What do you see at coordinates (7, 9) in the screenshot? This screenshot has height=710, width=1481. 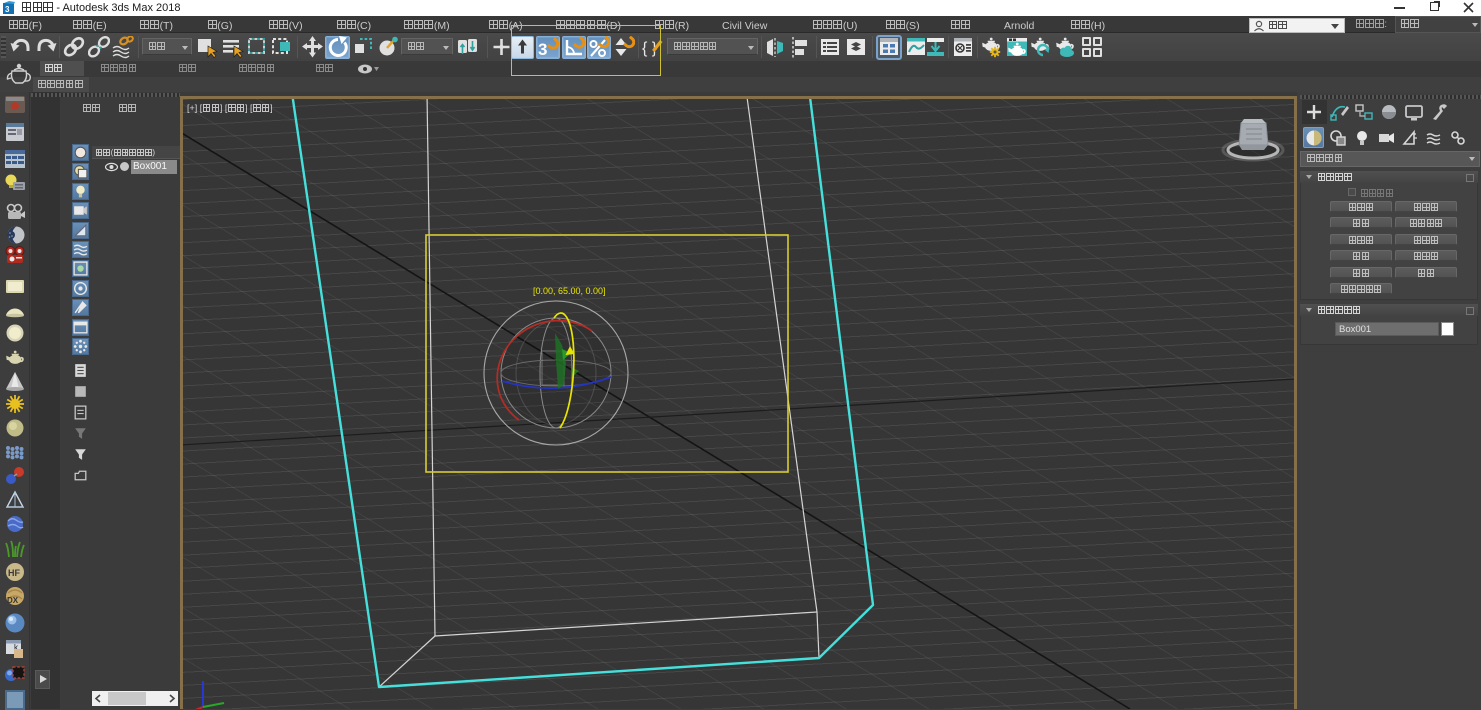 I see `svg-text: 3` at bounding box center [7, 9].